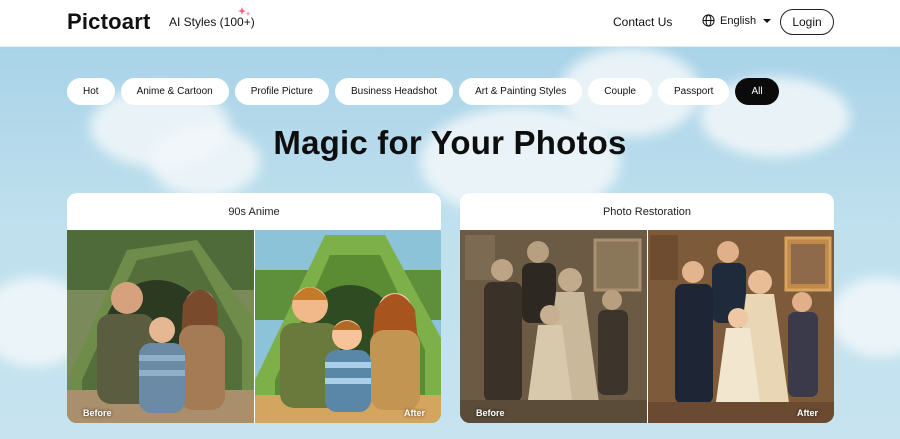  I want to click on tab-couple: Couple, so click(620, 91).